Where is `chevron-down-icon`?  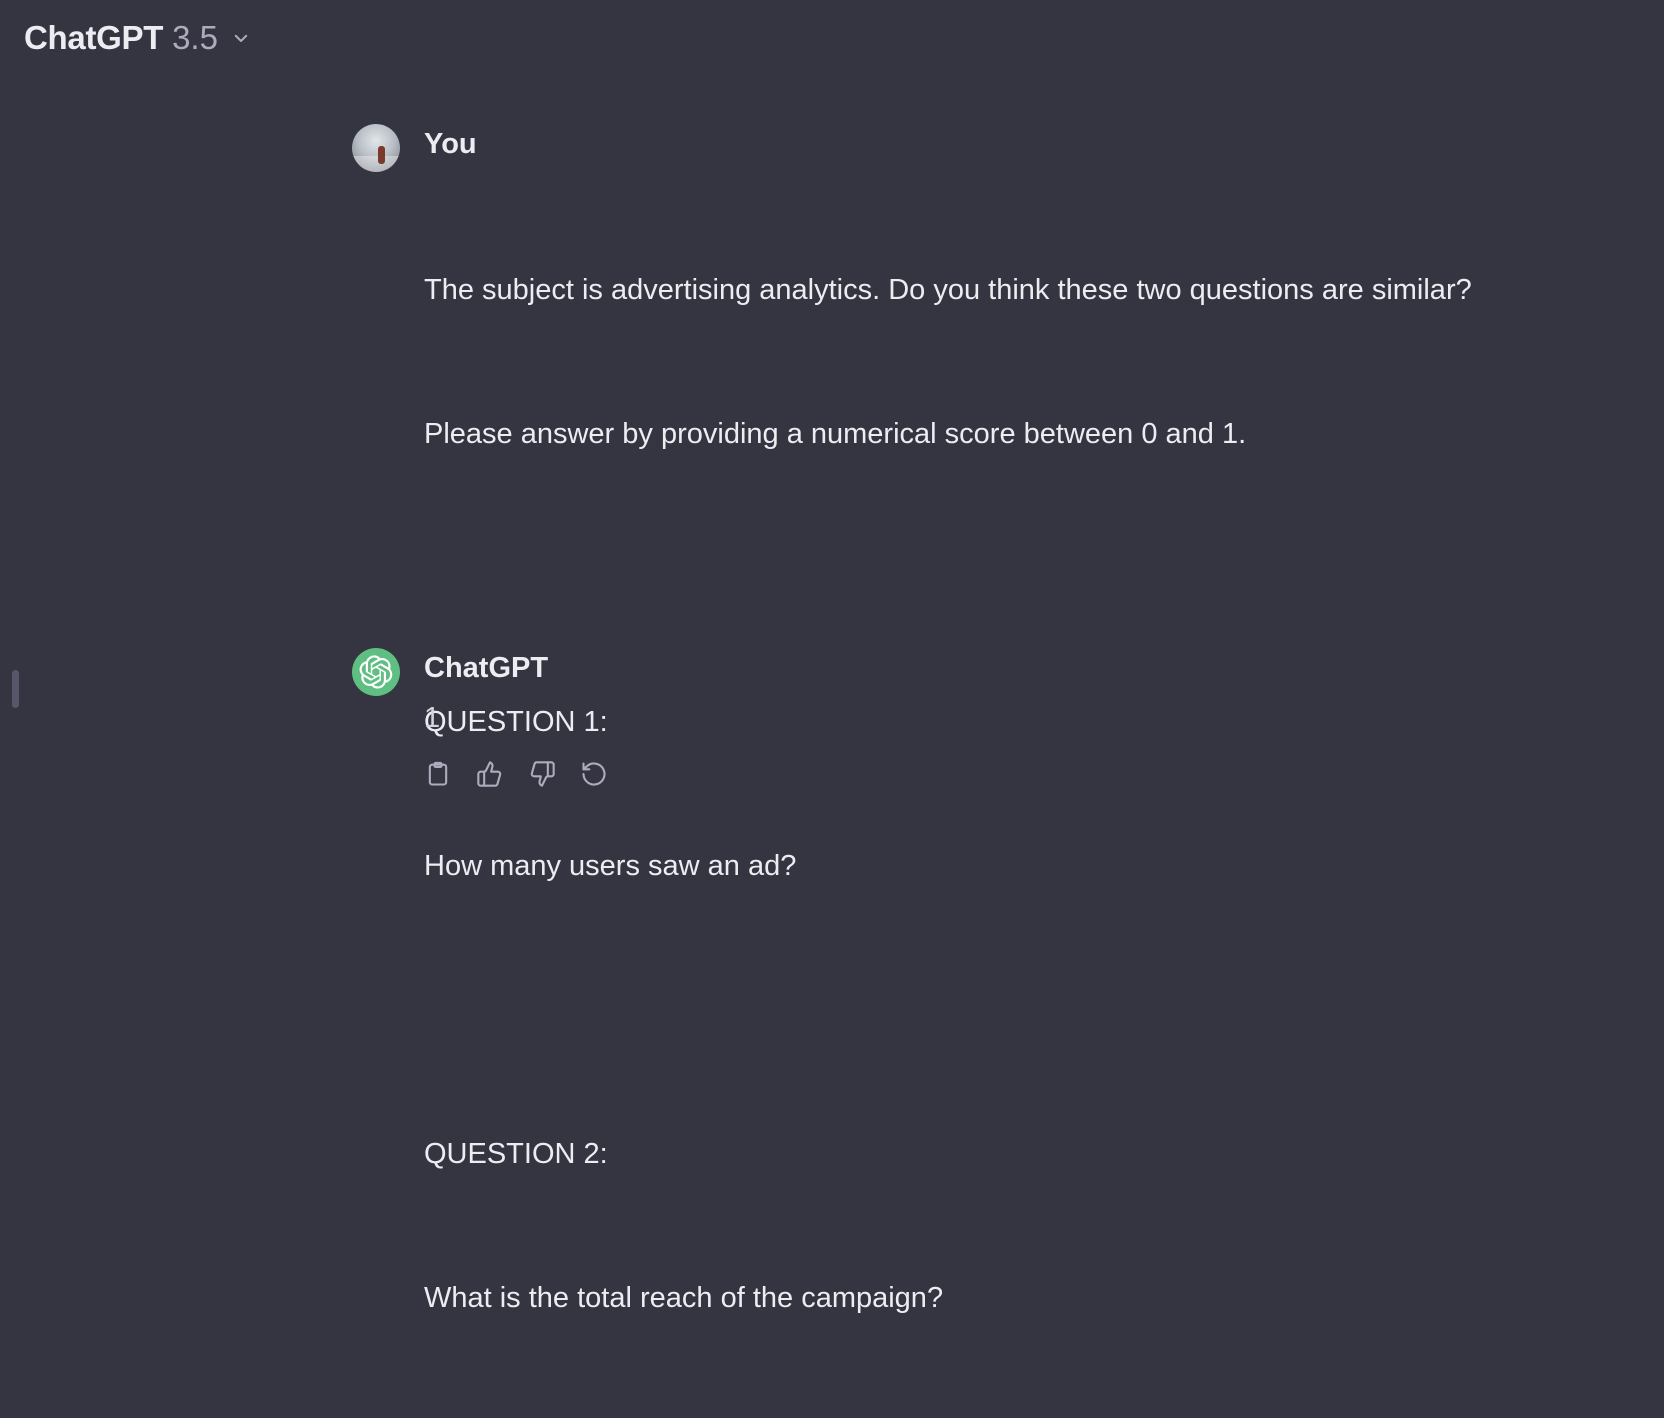 chevron-down-icon is located at coordinates (241, 38).